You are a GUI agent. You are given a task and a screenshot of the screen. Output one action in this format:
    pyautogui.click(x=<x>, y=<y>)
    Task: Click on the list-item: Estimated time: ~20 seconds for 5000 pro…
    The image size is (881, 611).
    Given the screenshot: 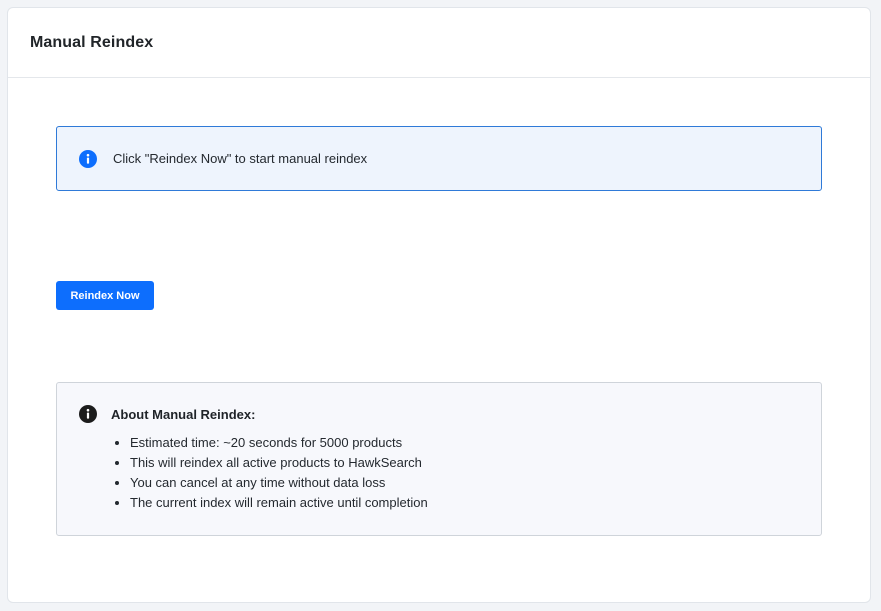 What is the action you would take?
    pyautogui.click(x=464, y=443)
    